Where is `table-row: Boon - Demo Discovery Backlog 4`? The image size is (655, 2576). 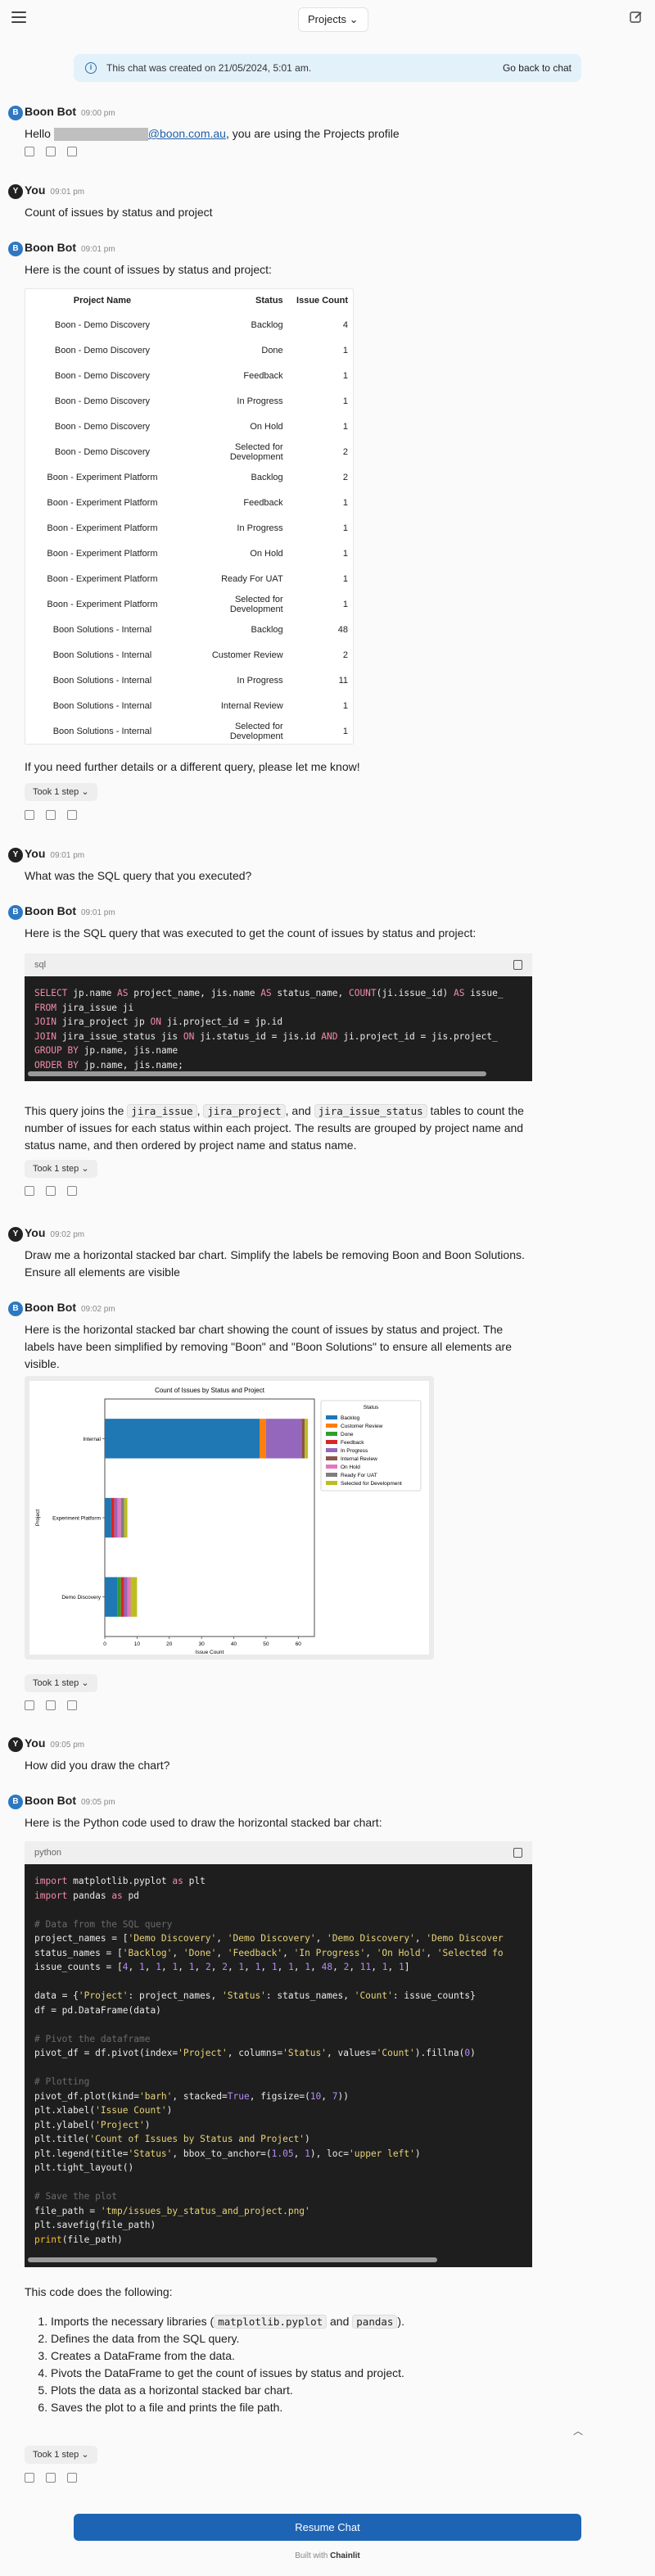
table-row: Boon - Demo Discovery Backlog 4 is located at coordinates (189, 324).